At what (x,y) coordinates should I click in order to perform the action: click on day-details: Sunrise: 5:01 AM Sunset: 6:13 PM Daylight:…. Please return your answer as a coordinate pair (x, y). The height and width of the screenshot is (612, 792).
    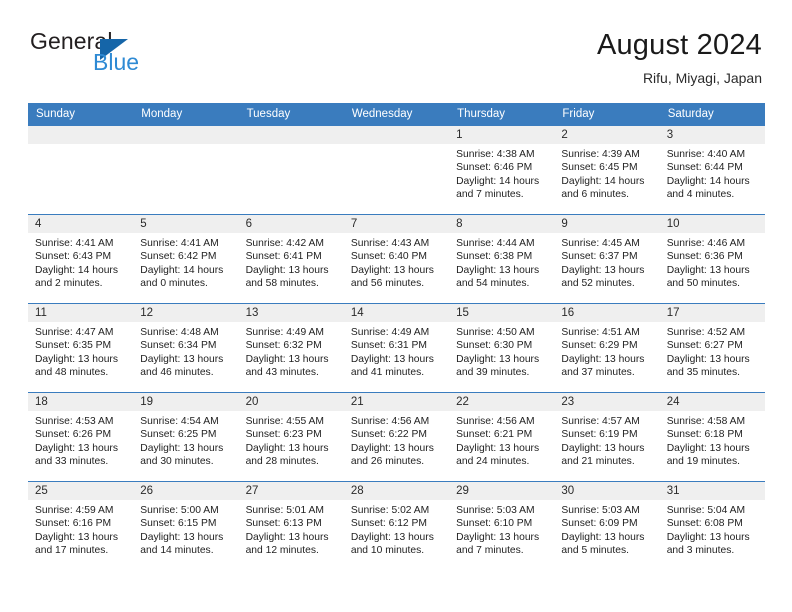
    Looking at the image, I should click on (291, 529).